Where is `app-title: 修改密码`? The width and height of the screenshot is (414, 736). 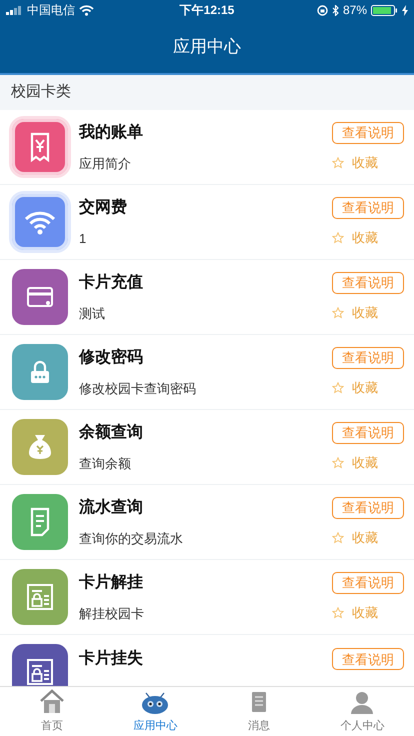 app-title: 修改密码 is located at coordinates (111, 357).